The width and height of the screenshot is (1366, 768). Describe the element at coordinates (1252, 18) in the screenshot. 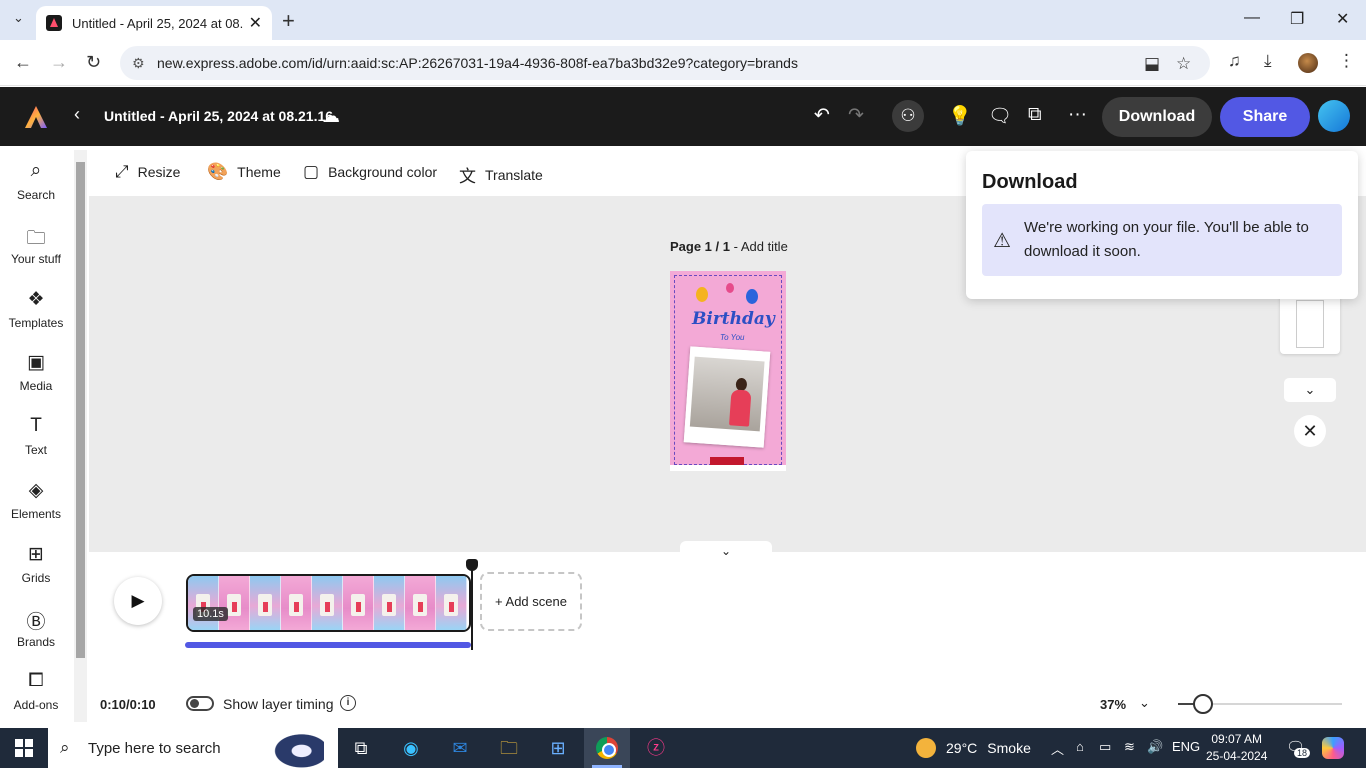

I see `minimize-icon: —` at that location.